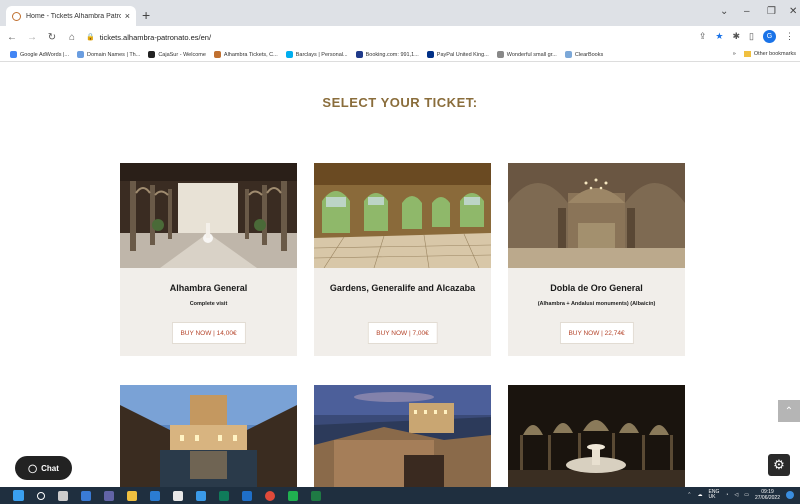 Image resolution: width=800 pixels, height=504 pixels. Describe the element at coordinates (16, 16) in the screenshot. I see `alhambra-favicon-icon` at that location.